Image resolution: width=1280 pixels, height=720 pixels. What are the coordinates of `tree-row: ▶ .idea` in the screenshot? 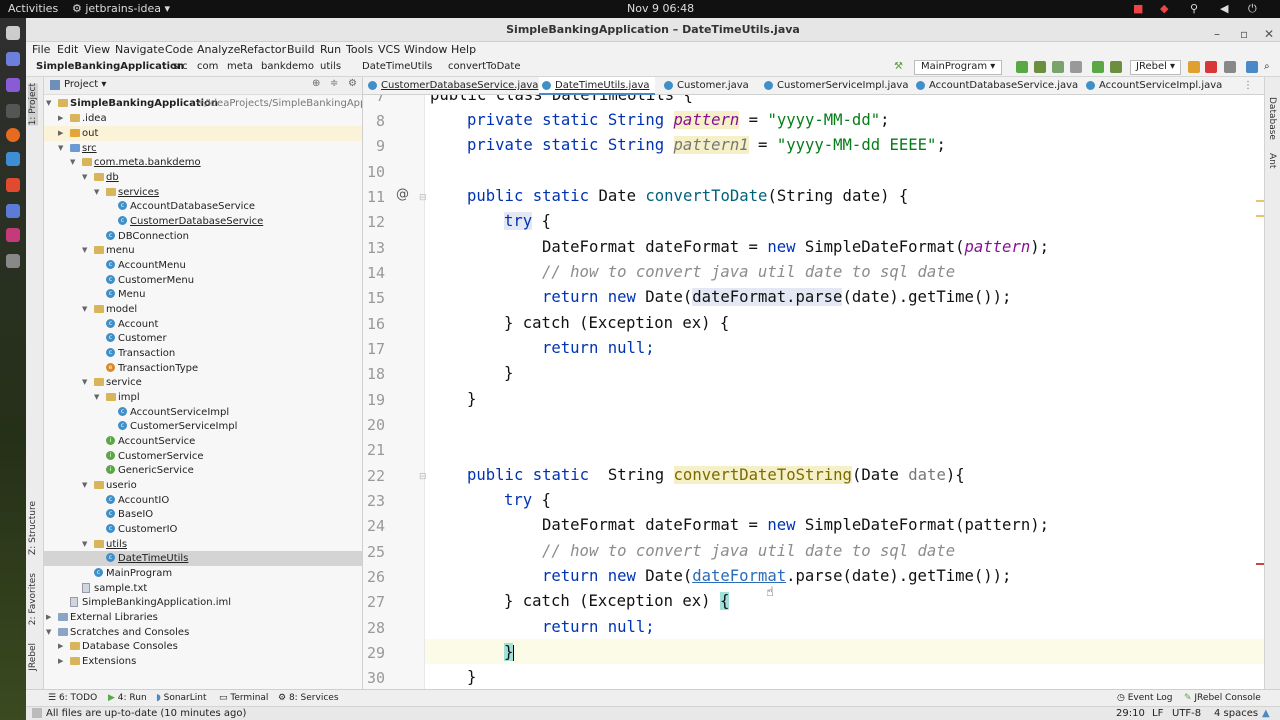 It's located at (203, 118).